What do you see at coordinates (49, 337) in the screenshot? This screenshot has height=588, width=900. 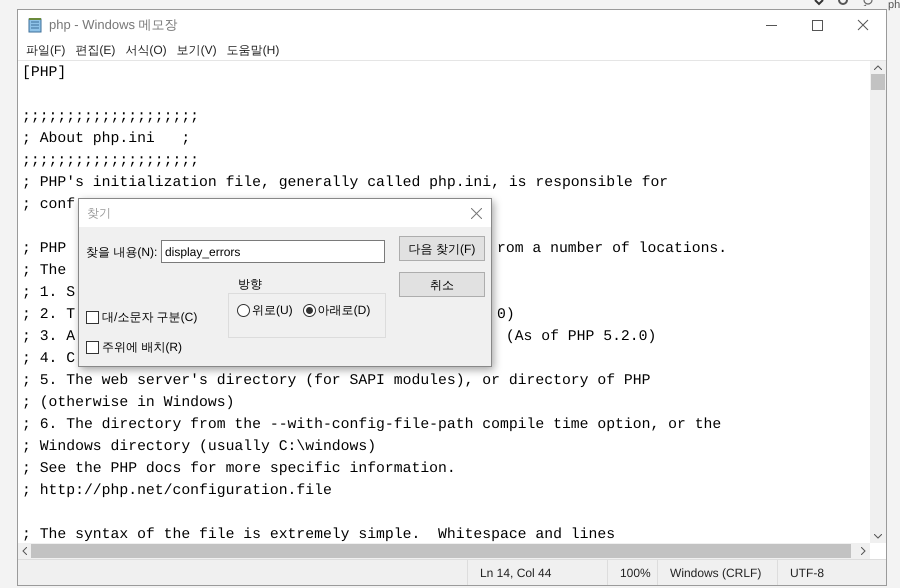 I see `text-line: ; 3. A` at bounding box center [49, 337].